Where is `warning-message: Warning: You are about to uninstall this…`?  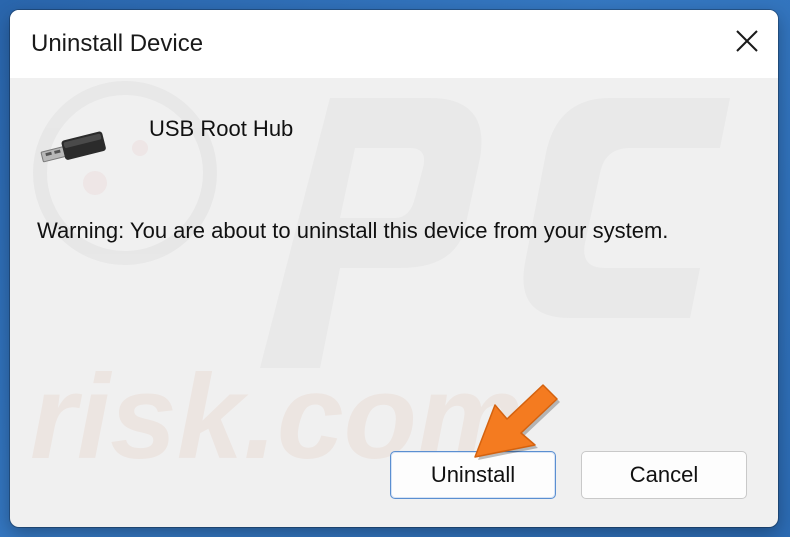
warning-message: Warning: You are about to uninstall this… is located at coordinates (353, 230).